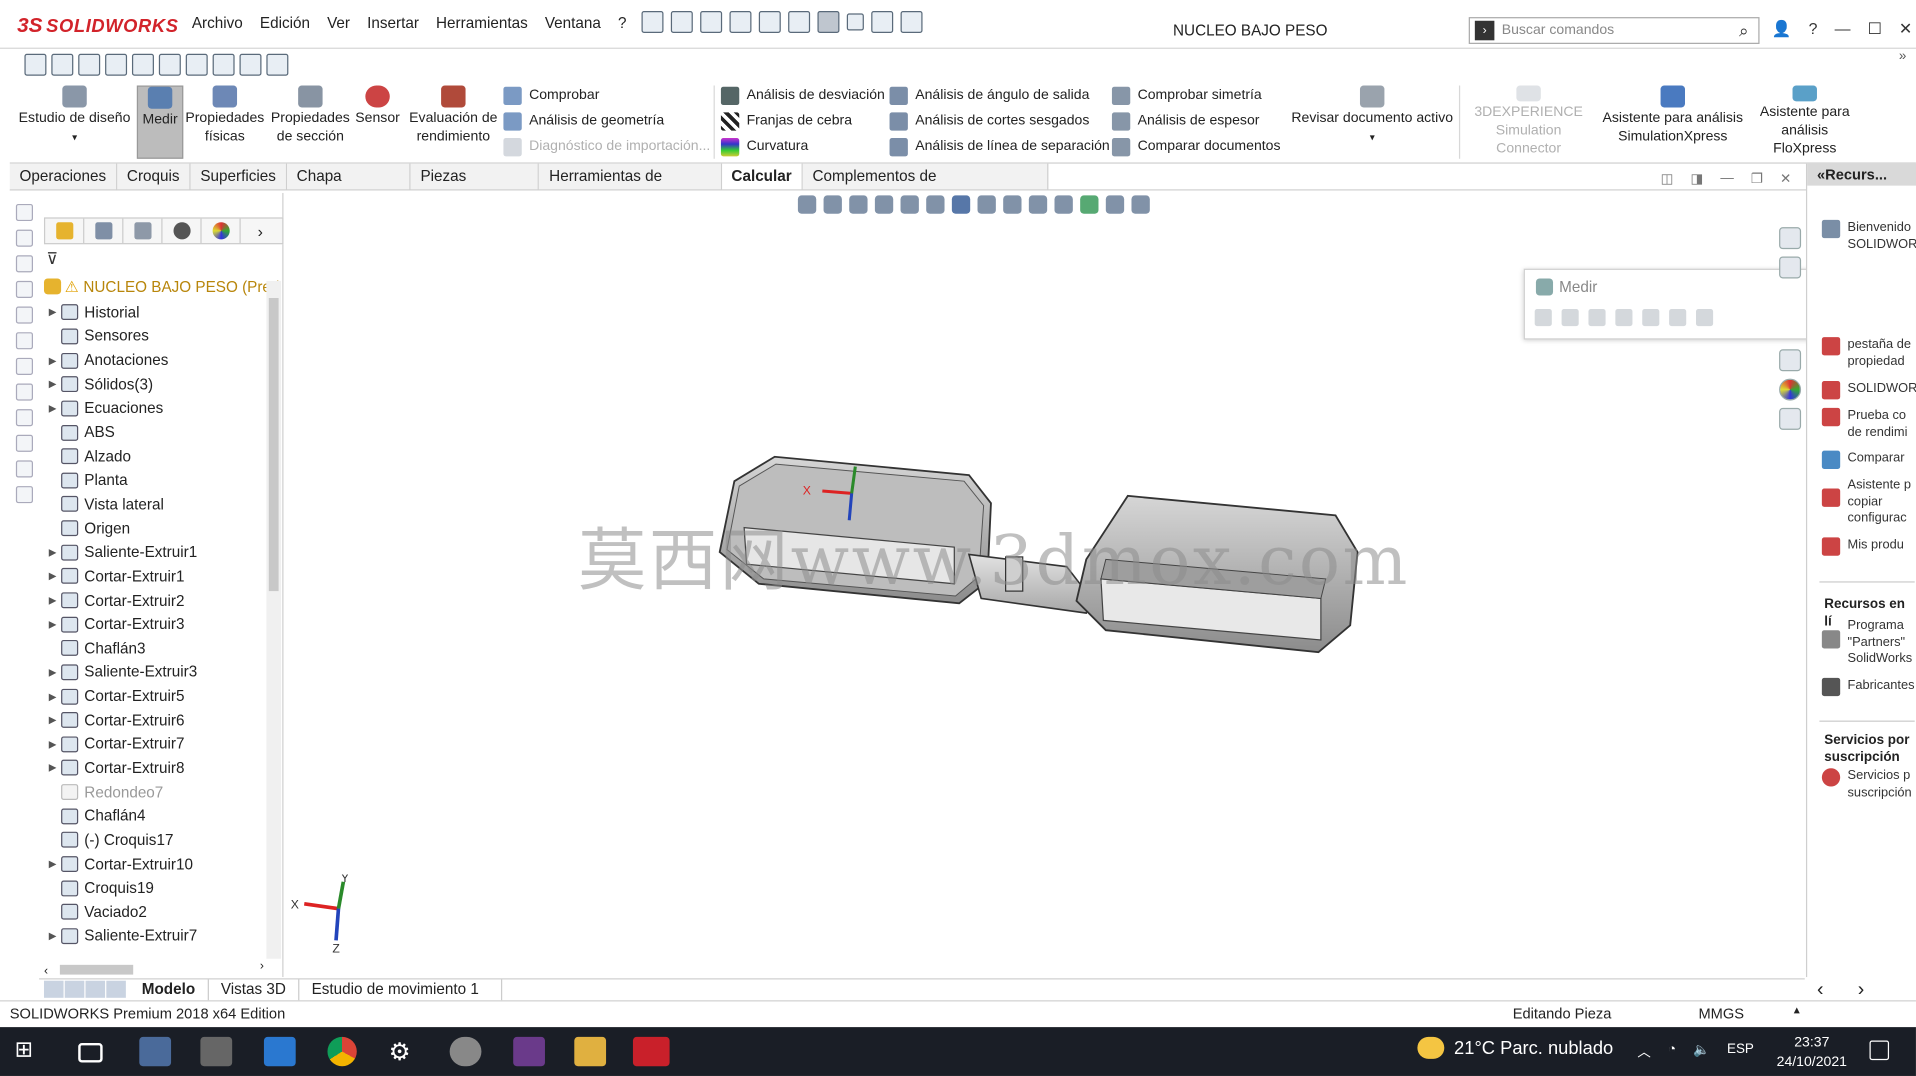 The width and height of the screenshot is (1916, 1076). I want to click on tab-chapa-metalica: Chapa metálica, so click(348, 186).